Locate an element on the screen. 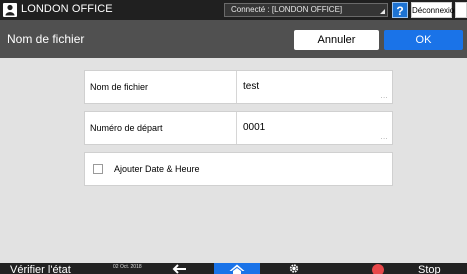 This screenshot has height=274, width=467. moon-icon is located at coordinates (461, 11).